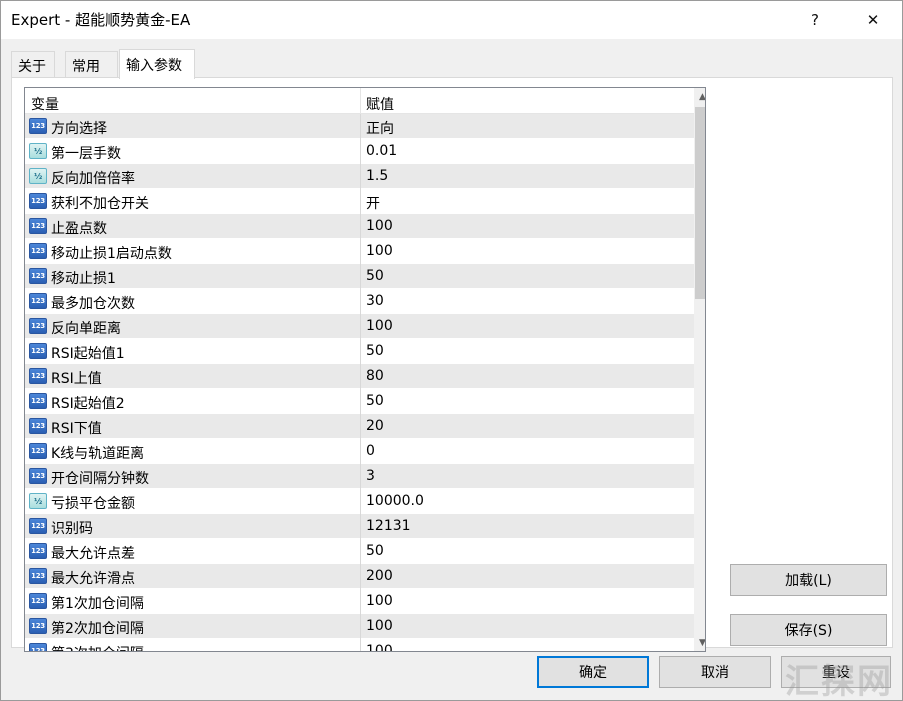 This screenshot has height=701, width=903. I want to click on parameter-name: 开仓间隔分钟数, so click(100, 479).